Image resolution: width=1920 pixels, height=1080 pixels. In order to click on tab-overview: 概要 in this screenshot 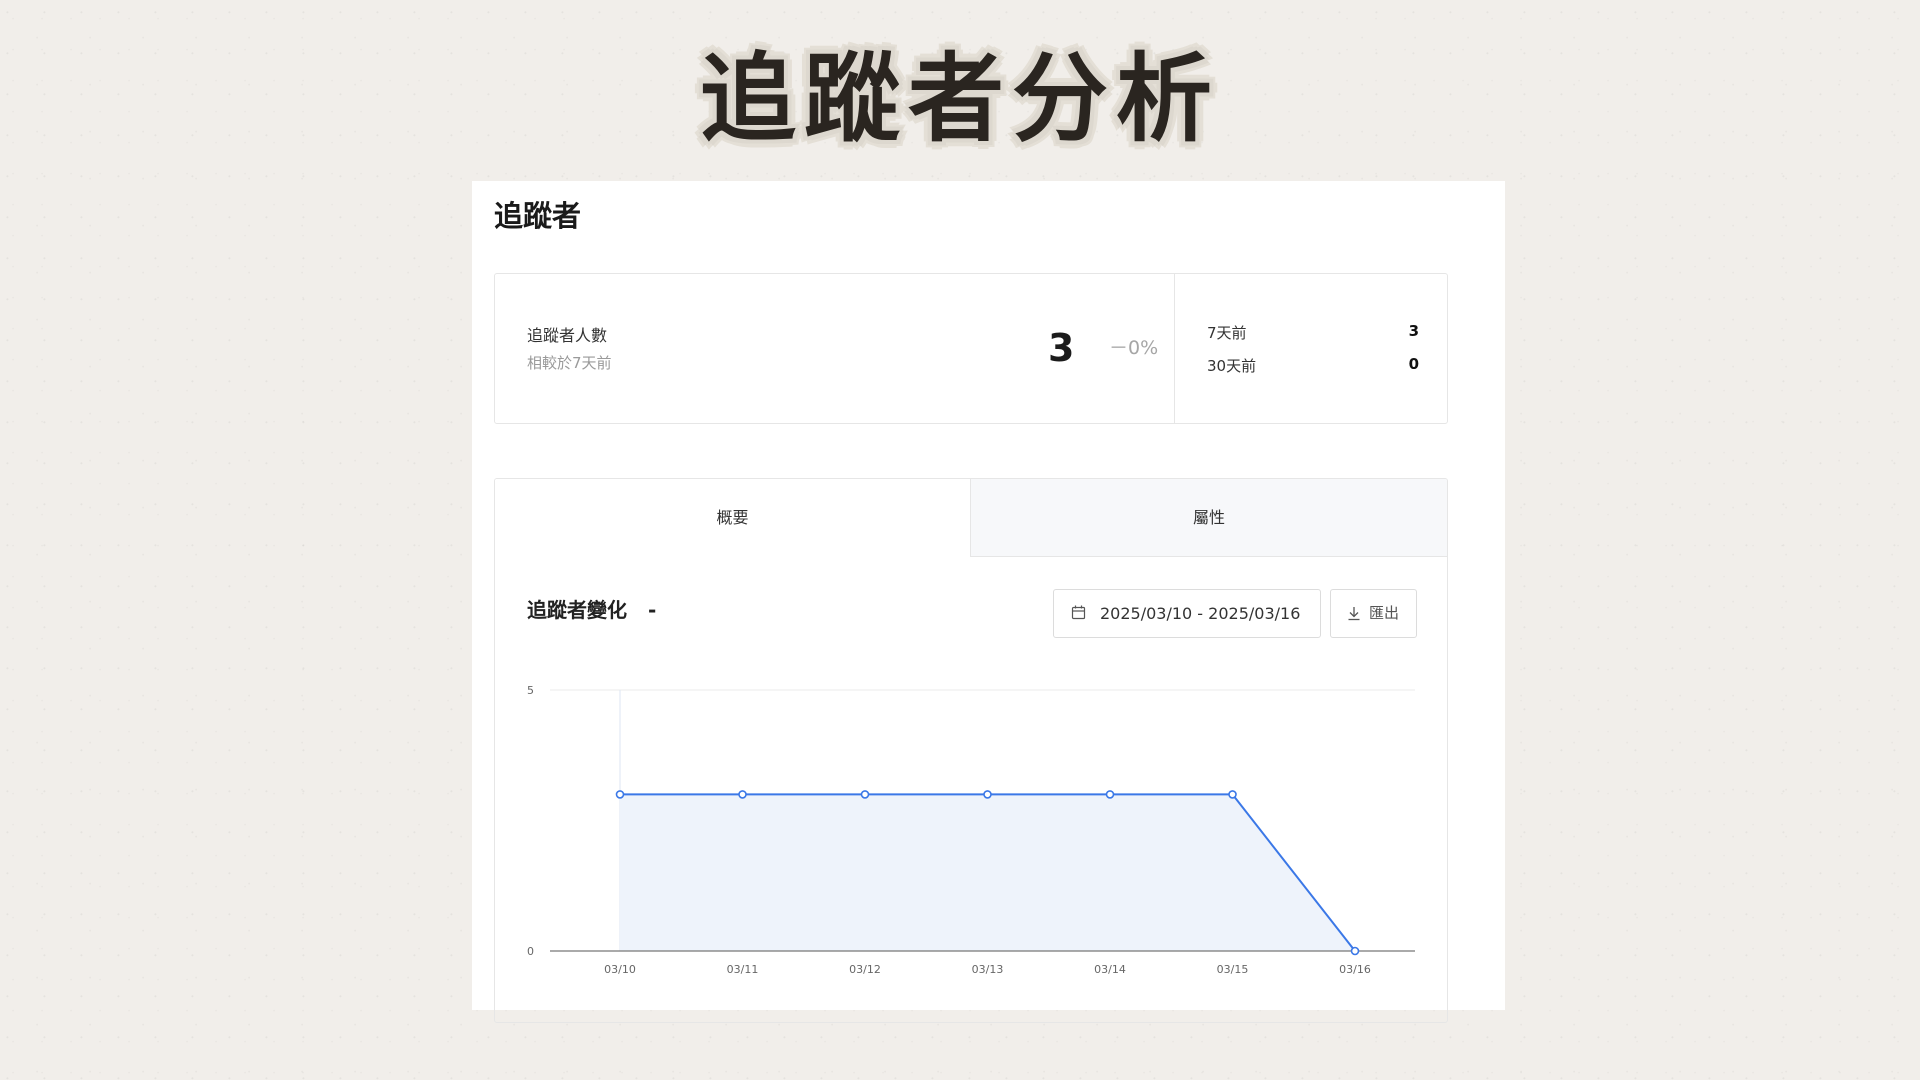, I will do `click(732, 518)`.